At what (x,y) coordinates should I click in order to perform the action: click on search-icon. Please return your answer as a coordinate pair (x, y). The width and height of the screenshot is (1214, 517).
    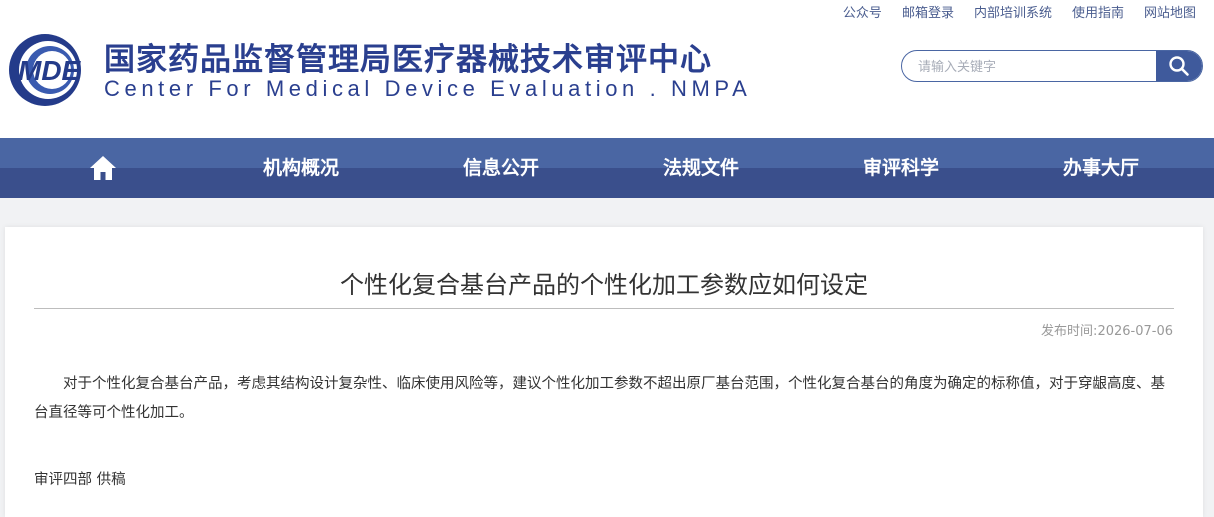
    Looking at the image, I should click on (1179, 66).